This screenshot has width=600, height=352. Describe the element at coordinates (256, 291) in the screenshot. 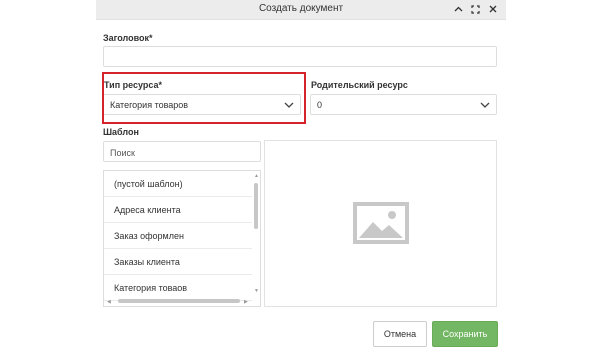

I see `scroll-down-arrow-icon: ▼` at that location.